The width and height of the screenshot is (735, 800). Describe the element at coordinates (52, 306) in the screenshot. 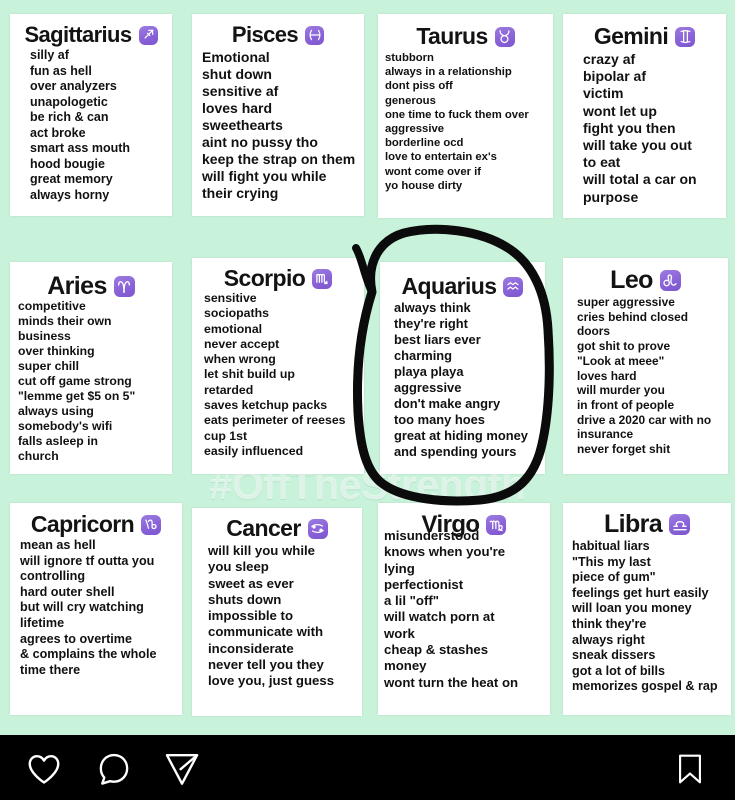

I see `trait-line: competitive` at that location.